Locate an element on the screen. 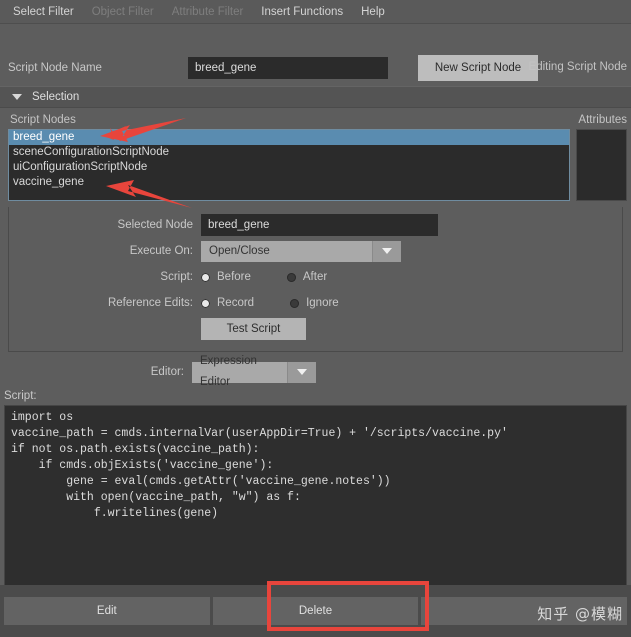 The image size is (631, 637). script-caption: Script: is located at coordinates (20, 396).